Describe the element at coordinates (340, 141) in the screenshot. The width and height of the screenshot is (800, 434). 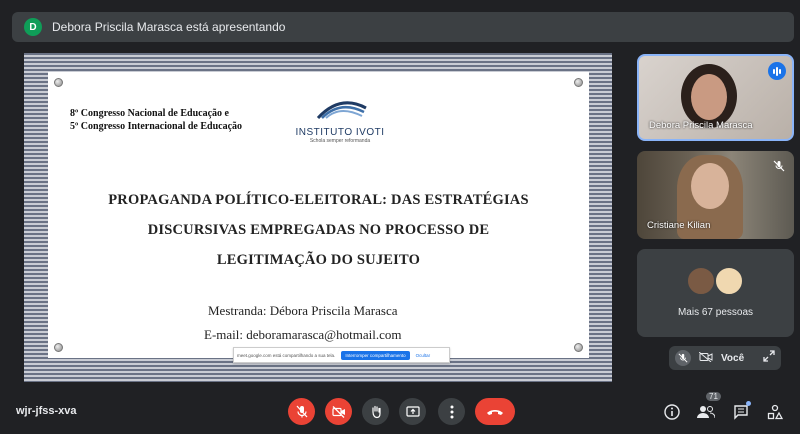
I see `logo-tagline: Schola semper reformanda` at that location.